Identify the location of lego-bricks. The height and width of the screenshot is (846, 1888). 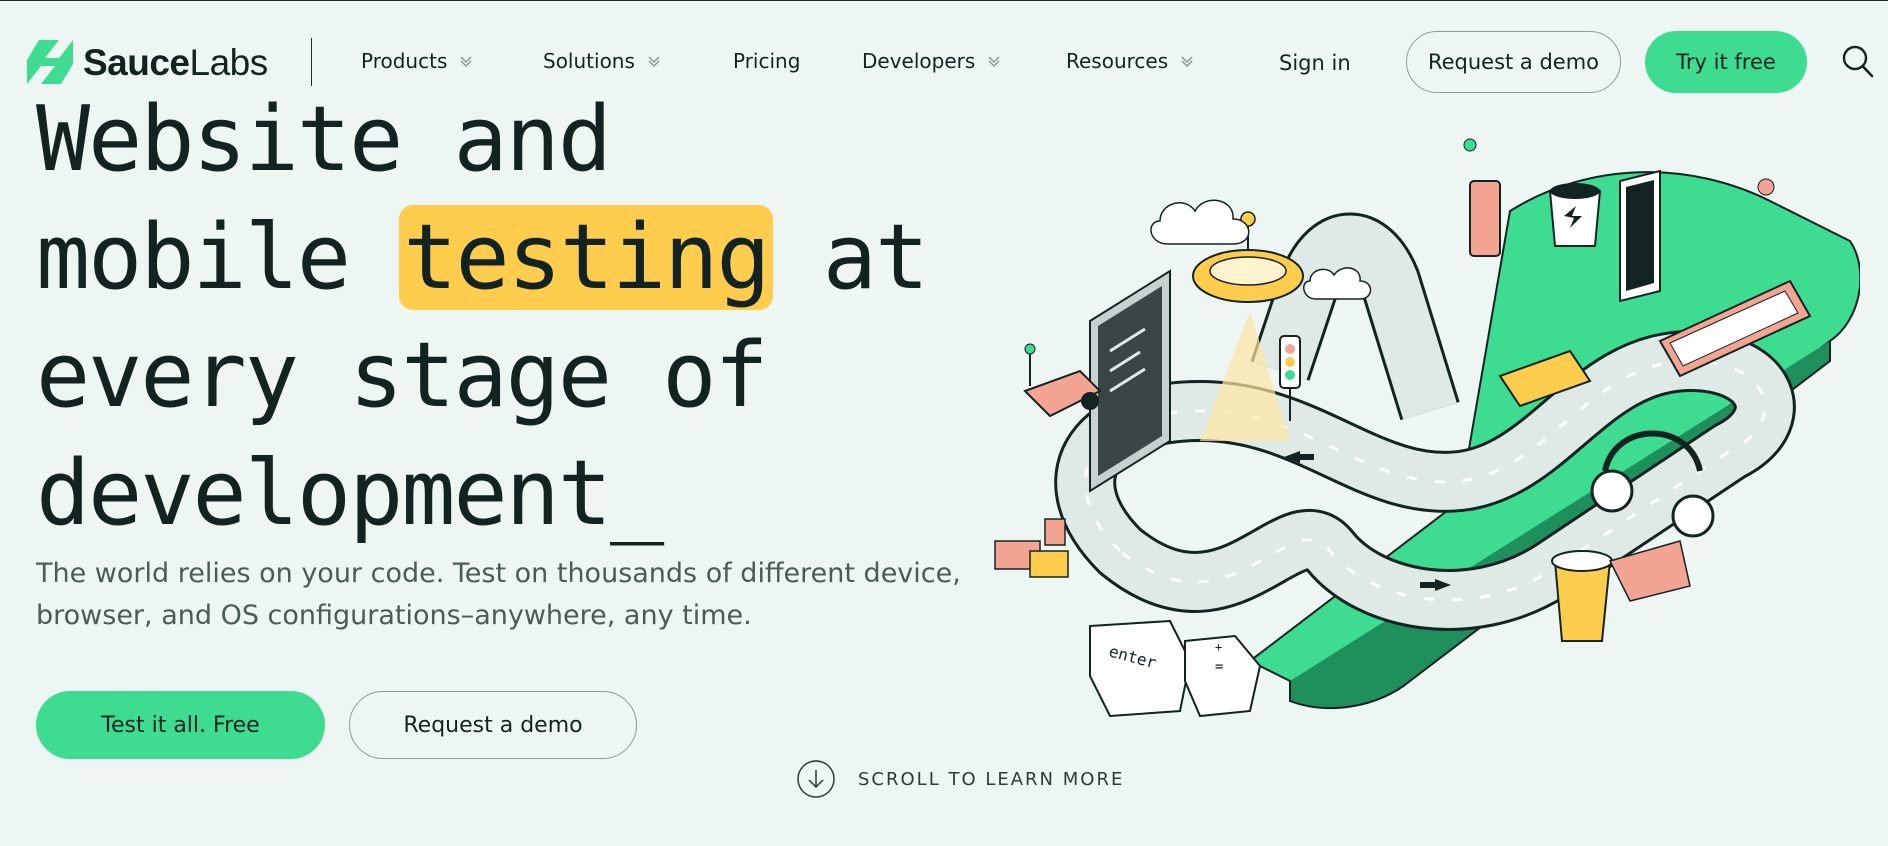
(1031, 548).